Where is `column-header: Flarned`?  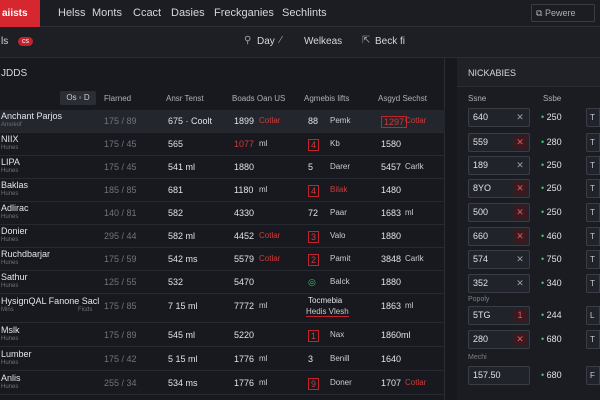 column-header: Flarned is located at coordinates (117, 98).